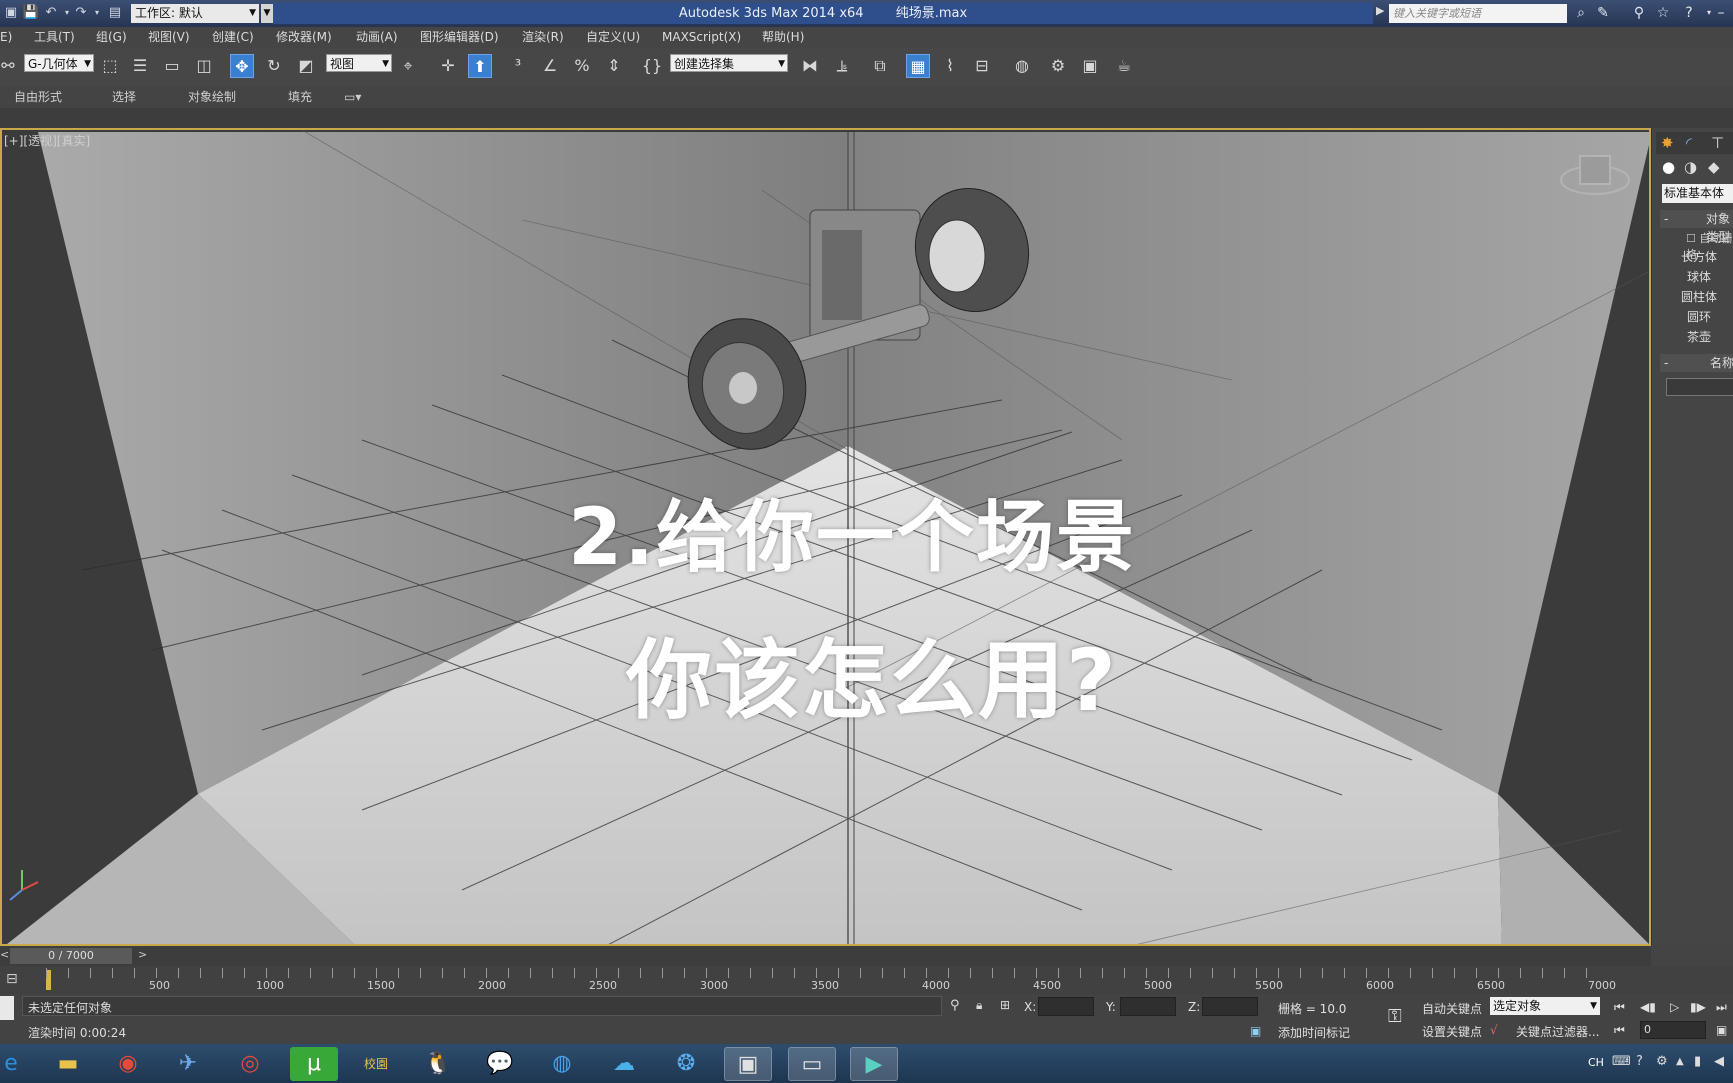  Describe the element at coordinates (582, 66) in the screenshot. I see `percent-snap-icon: %` at that location.